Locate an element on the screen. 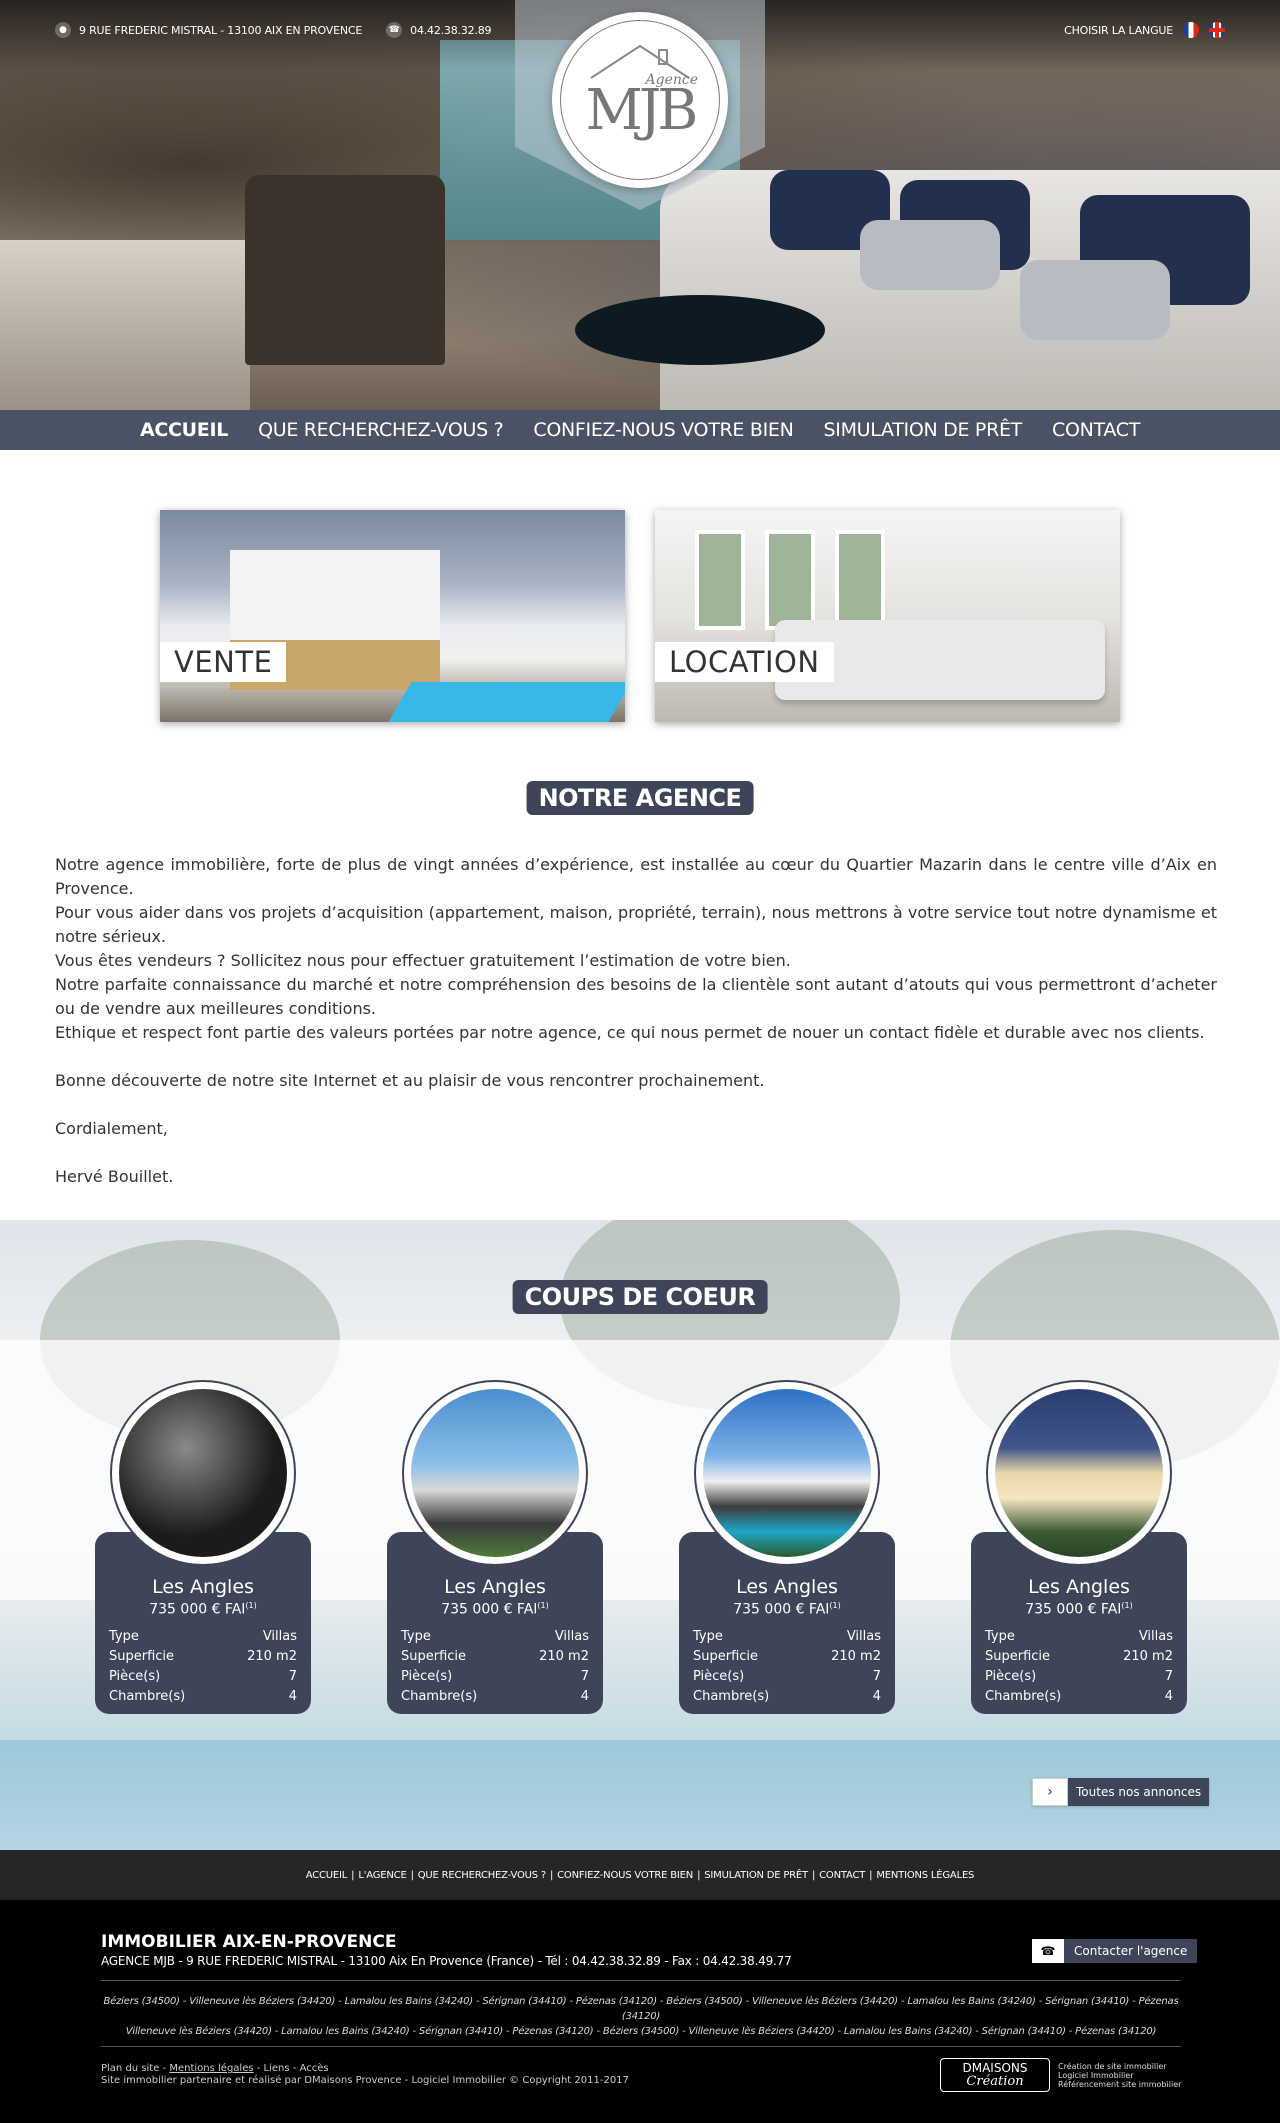 The width and height of the screenshot is (1280, 2123). vente-label: VENTE is located at coordinates (223, 662).